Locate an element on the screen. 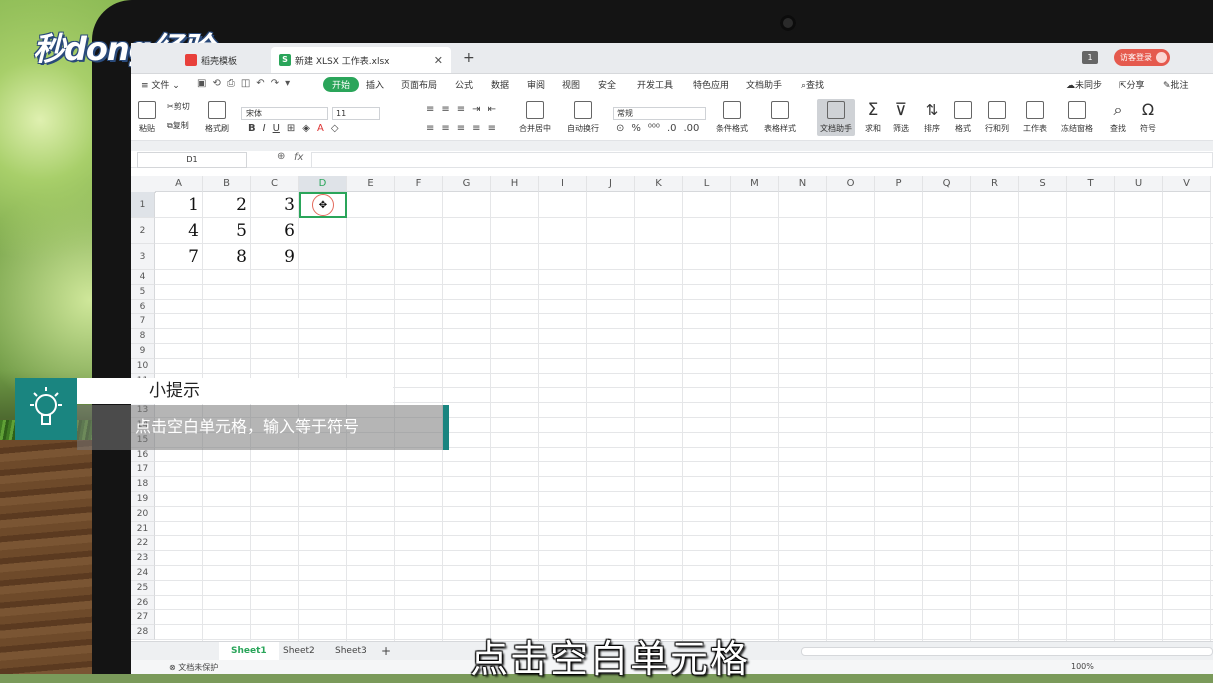 The width and height of the screenshot is (1213, 683). currency-icon: ⊙ is located at coordinates (620, 128).